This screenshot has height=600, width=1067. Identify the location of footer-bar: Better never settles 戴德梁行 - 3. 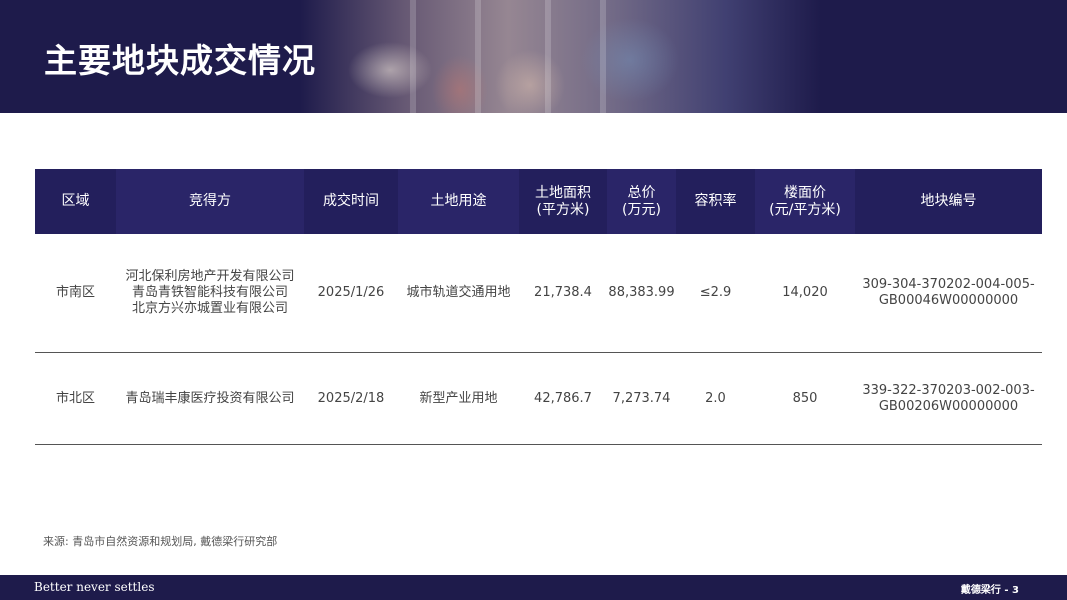
(533, 587).